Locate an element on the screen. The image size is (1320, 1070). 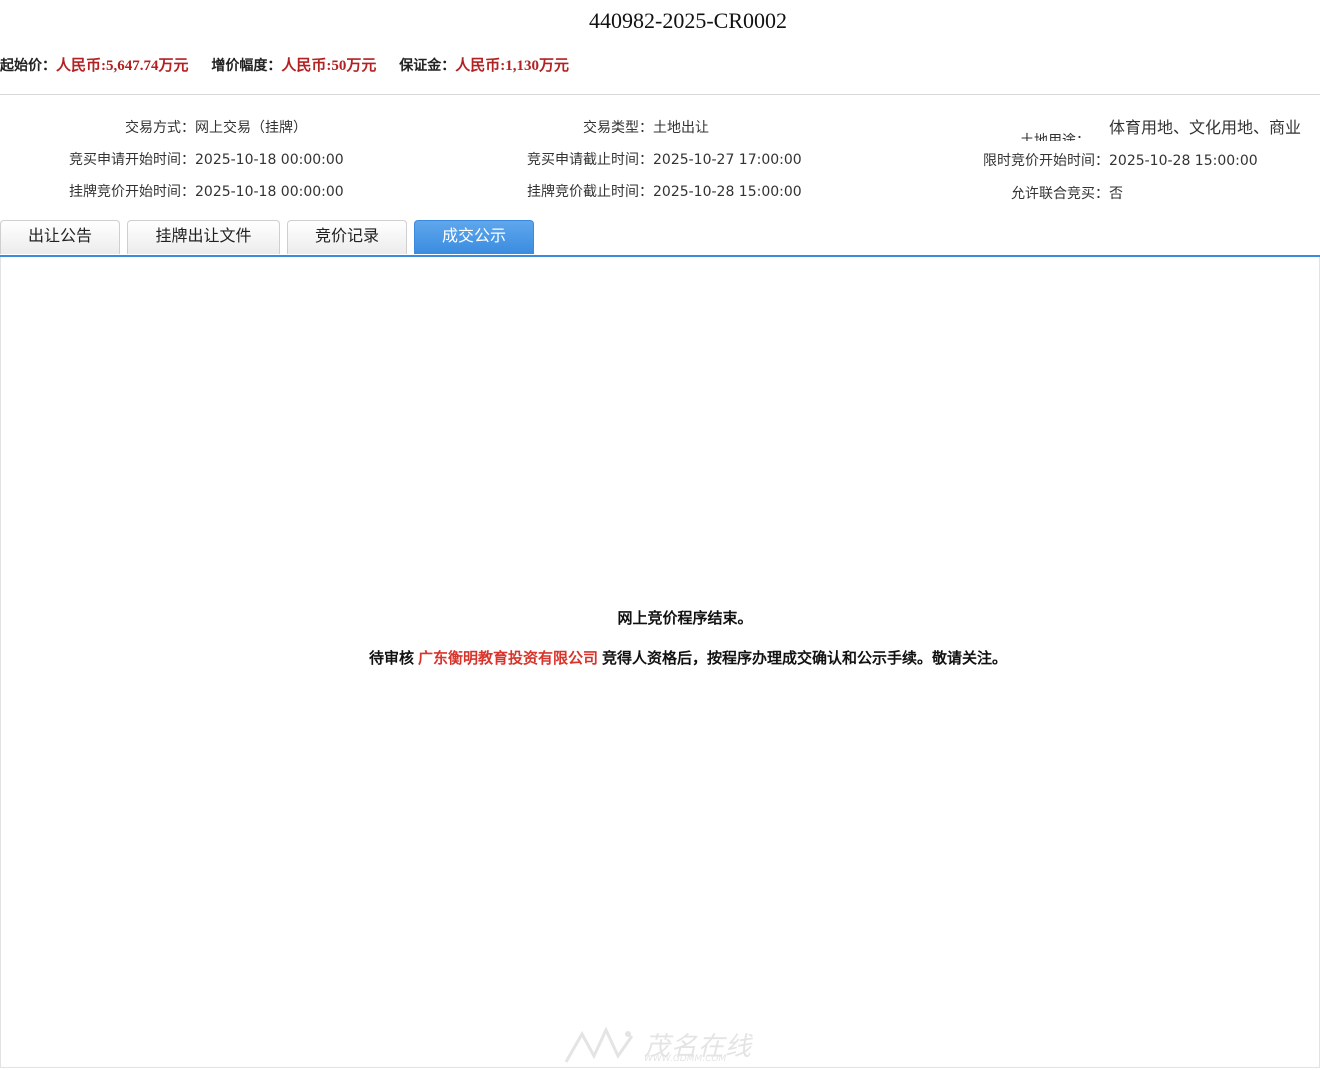
winning-company: 广东衡明教育投资有限公司 is located at coordinates (507, 658).